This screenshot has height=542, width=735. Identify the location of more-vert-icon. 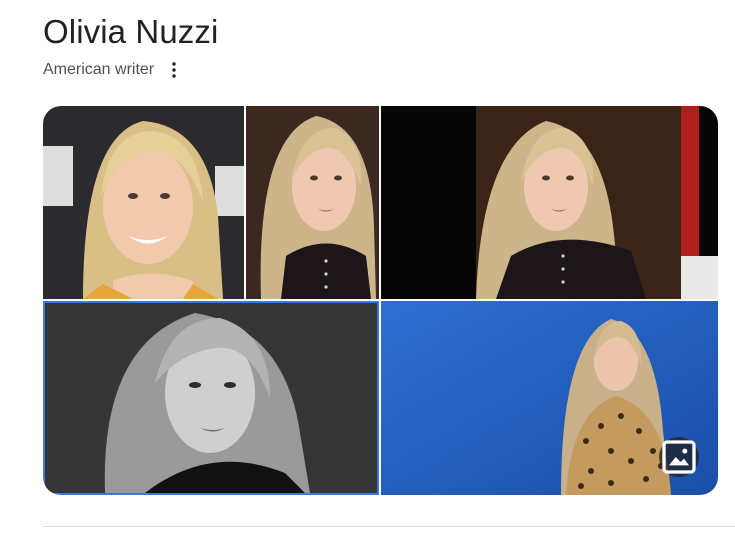
(174, 70).